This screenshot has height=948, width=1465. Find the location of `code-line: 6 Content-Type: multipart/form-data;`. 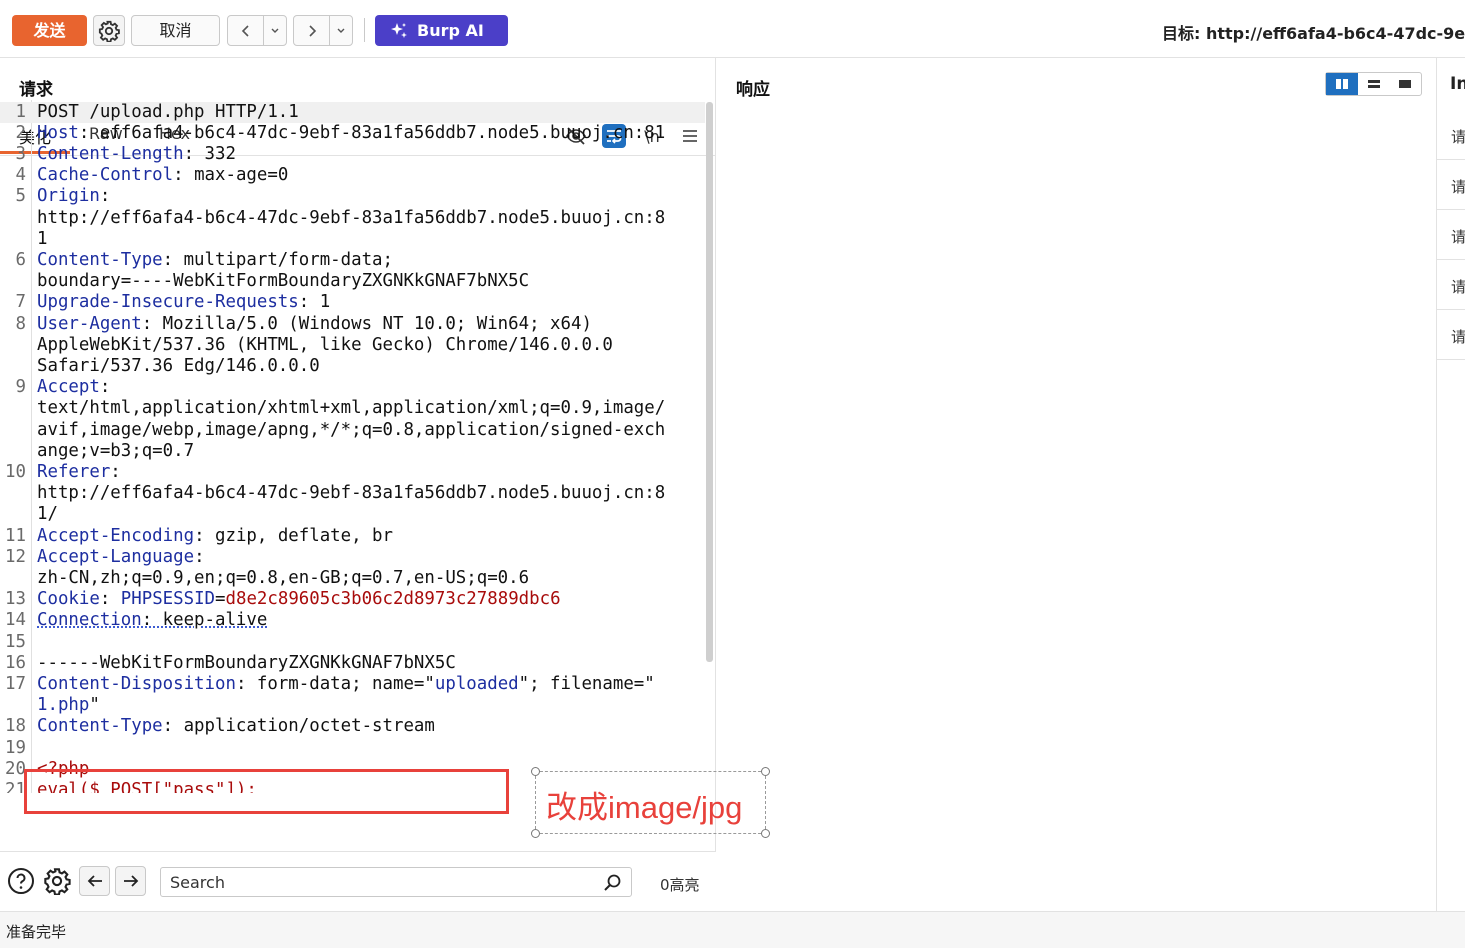

code-line: 6 Content-Type: multipart/form-data; is located at coordinates (352, 260).